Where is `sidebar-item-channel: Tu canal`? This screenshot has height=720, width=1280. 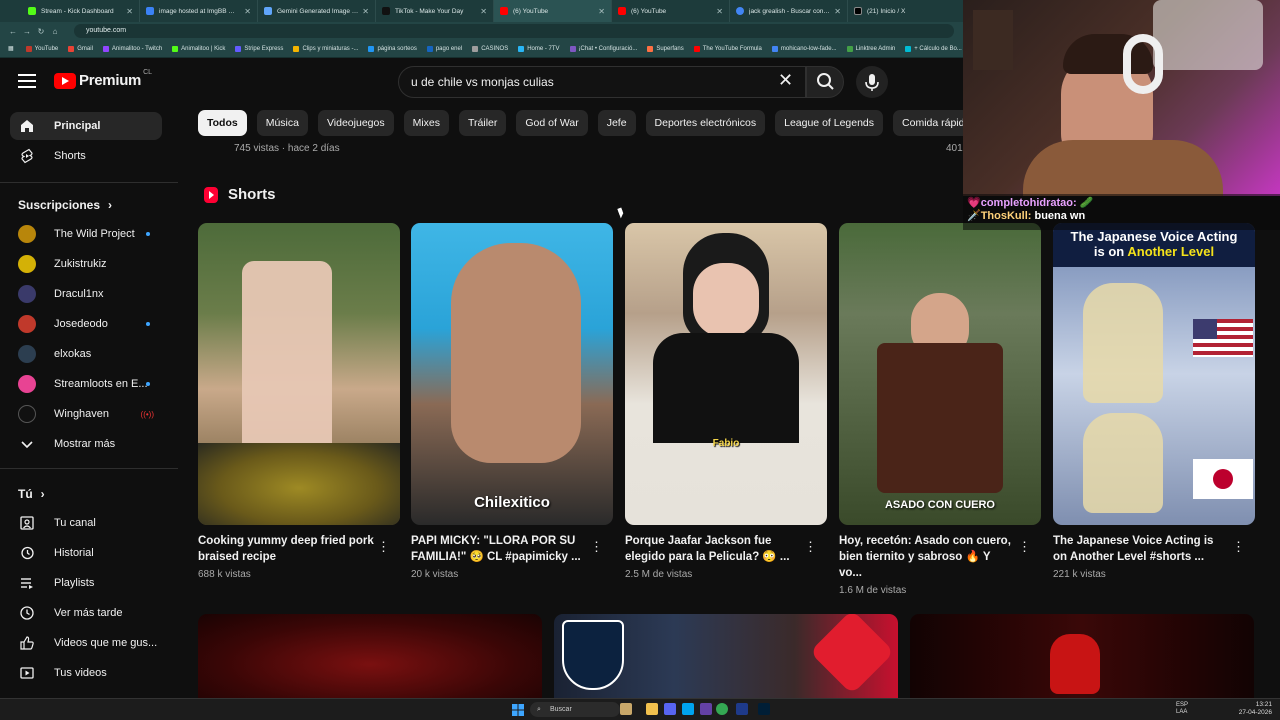
sidebar-item-channel: Tu canal is located at coordinates (86, 523).